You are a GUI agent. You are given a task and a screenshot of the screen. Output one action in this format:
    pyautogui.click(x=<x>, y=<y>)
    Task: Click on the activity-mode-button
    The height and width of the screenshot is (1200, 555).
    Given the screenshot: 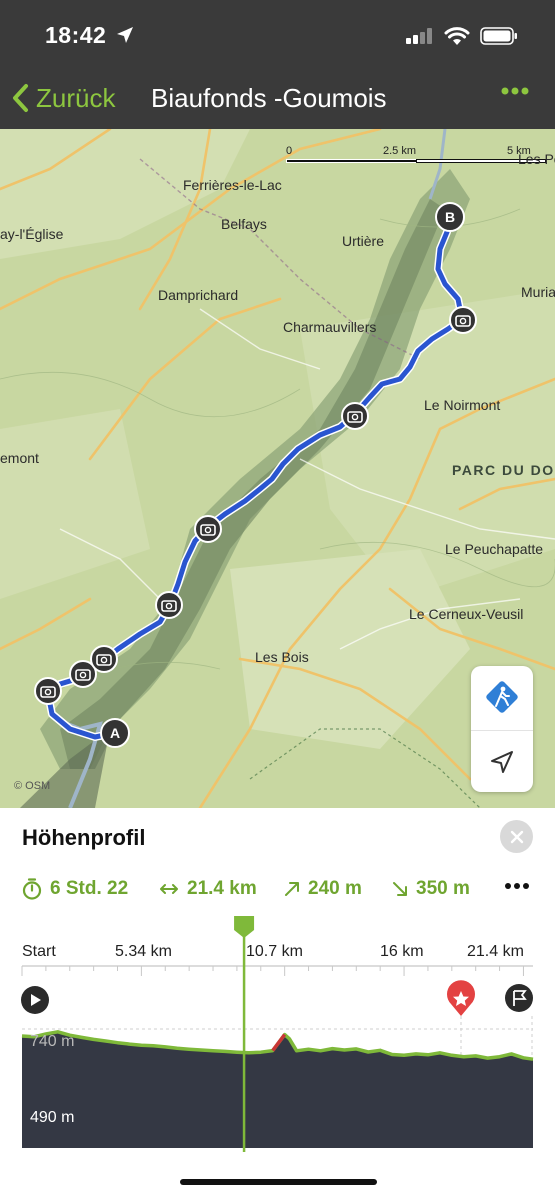 What is the action you would take?
    pyautogui.click(x=502, y=697)
    